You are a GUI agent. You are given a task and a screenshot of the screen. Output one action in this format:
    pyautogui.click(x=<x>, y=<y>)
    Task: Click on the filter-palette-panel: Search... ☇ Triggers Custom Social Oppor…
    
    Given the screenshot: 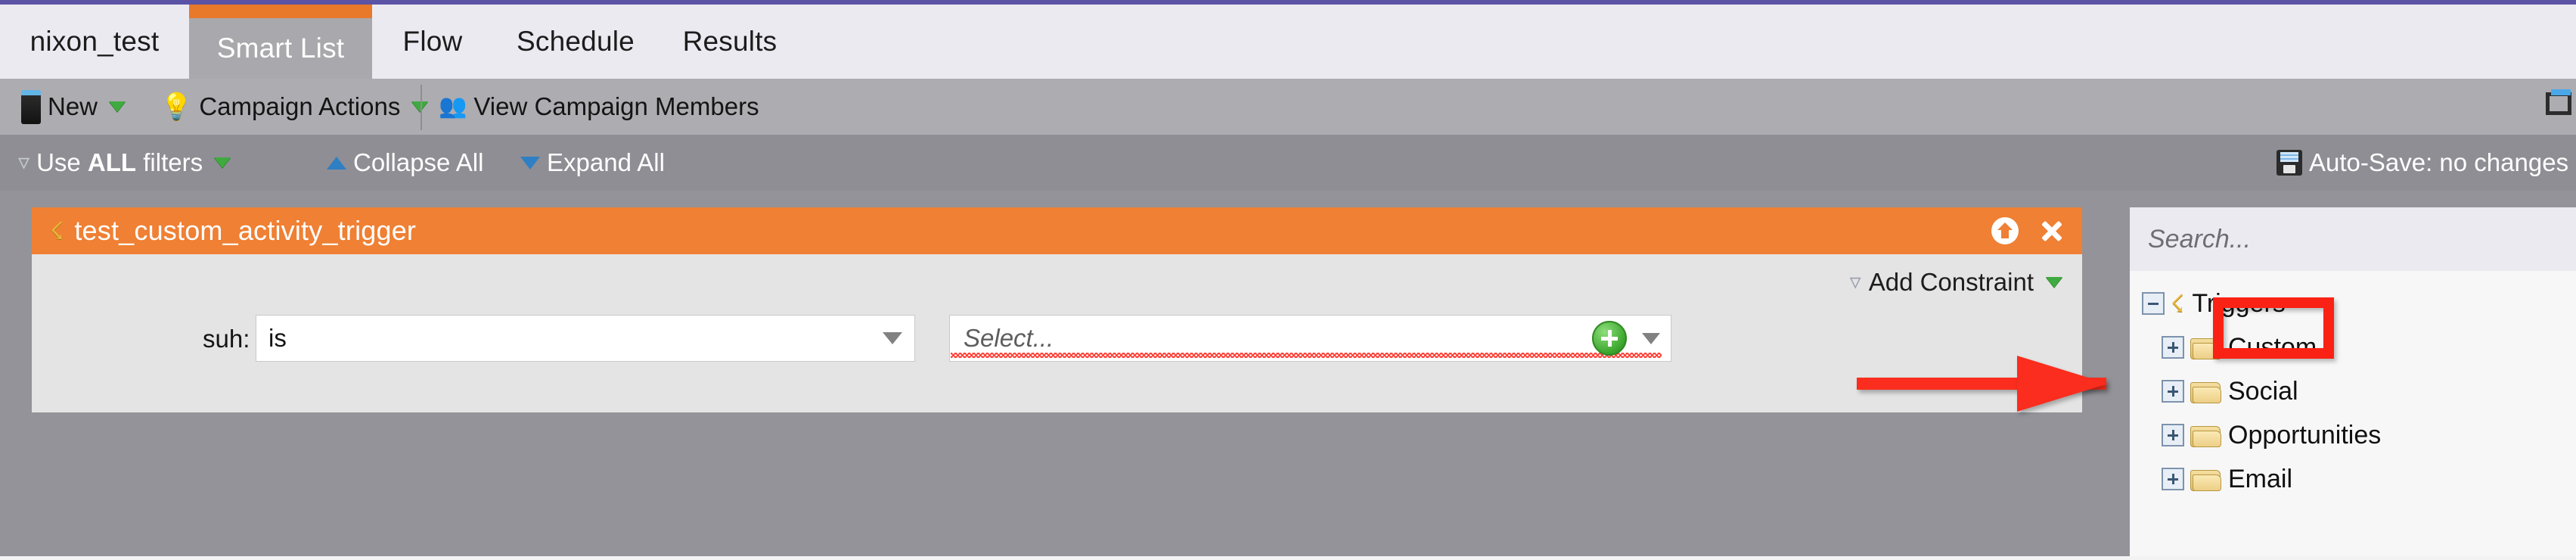 What is the action you would take?
    pyautogui.click(x=2353, y=383)
    